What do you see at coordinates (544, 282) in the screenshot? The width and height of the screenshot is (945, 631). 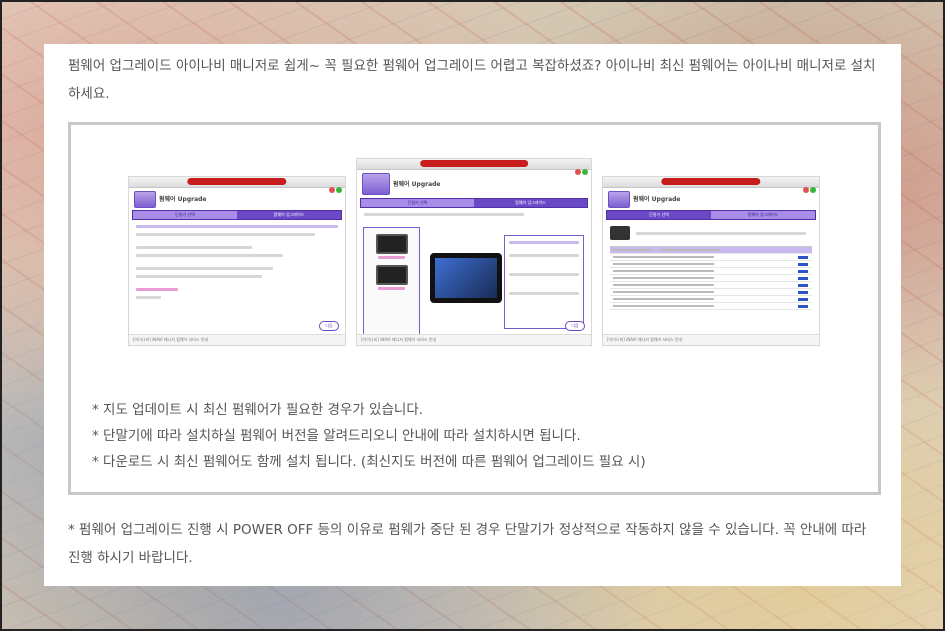 I see `device-info-panel` at bounding box center [544, 282].